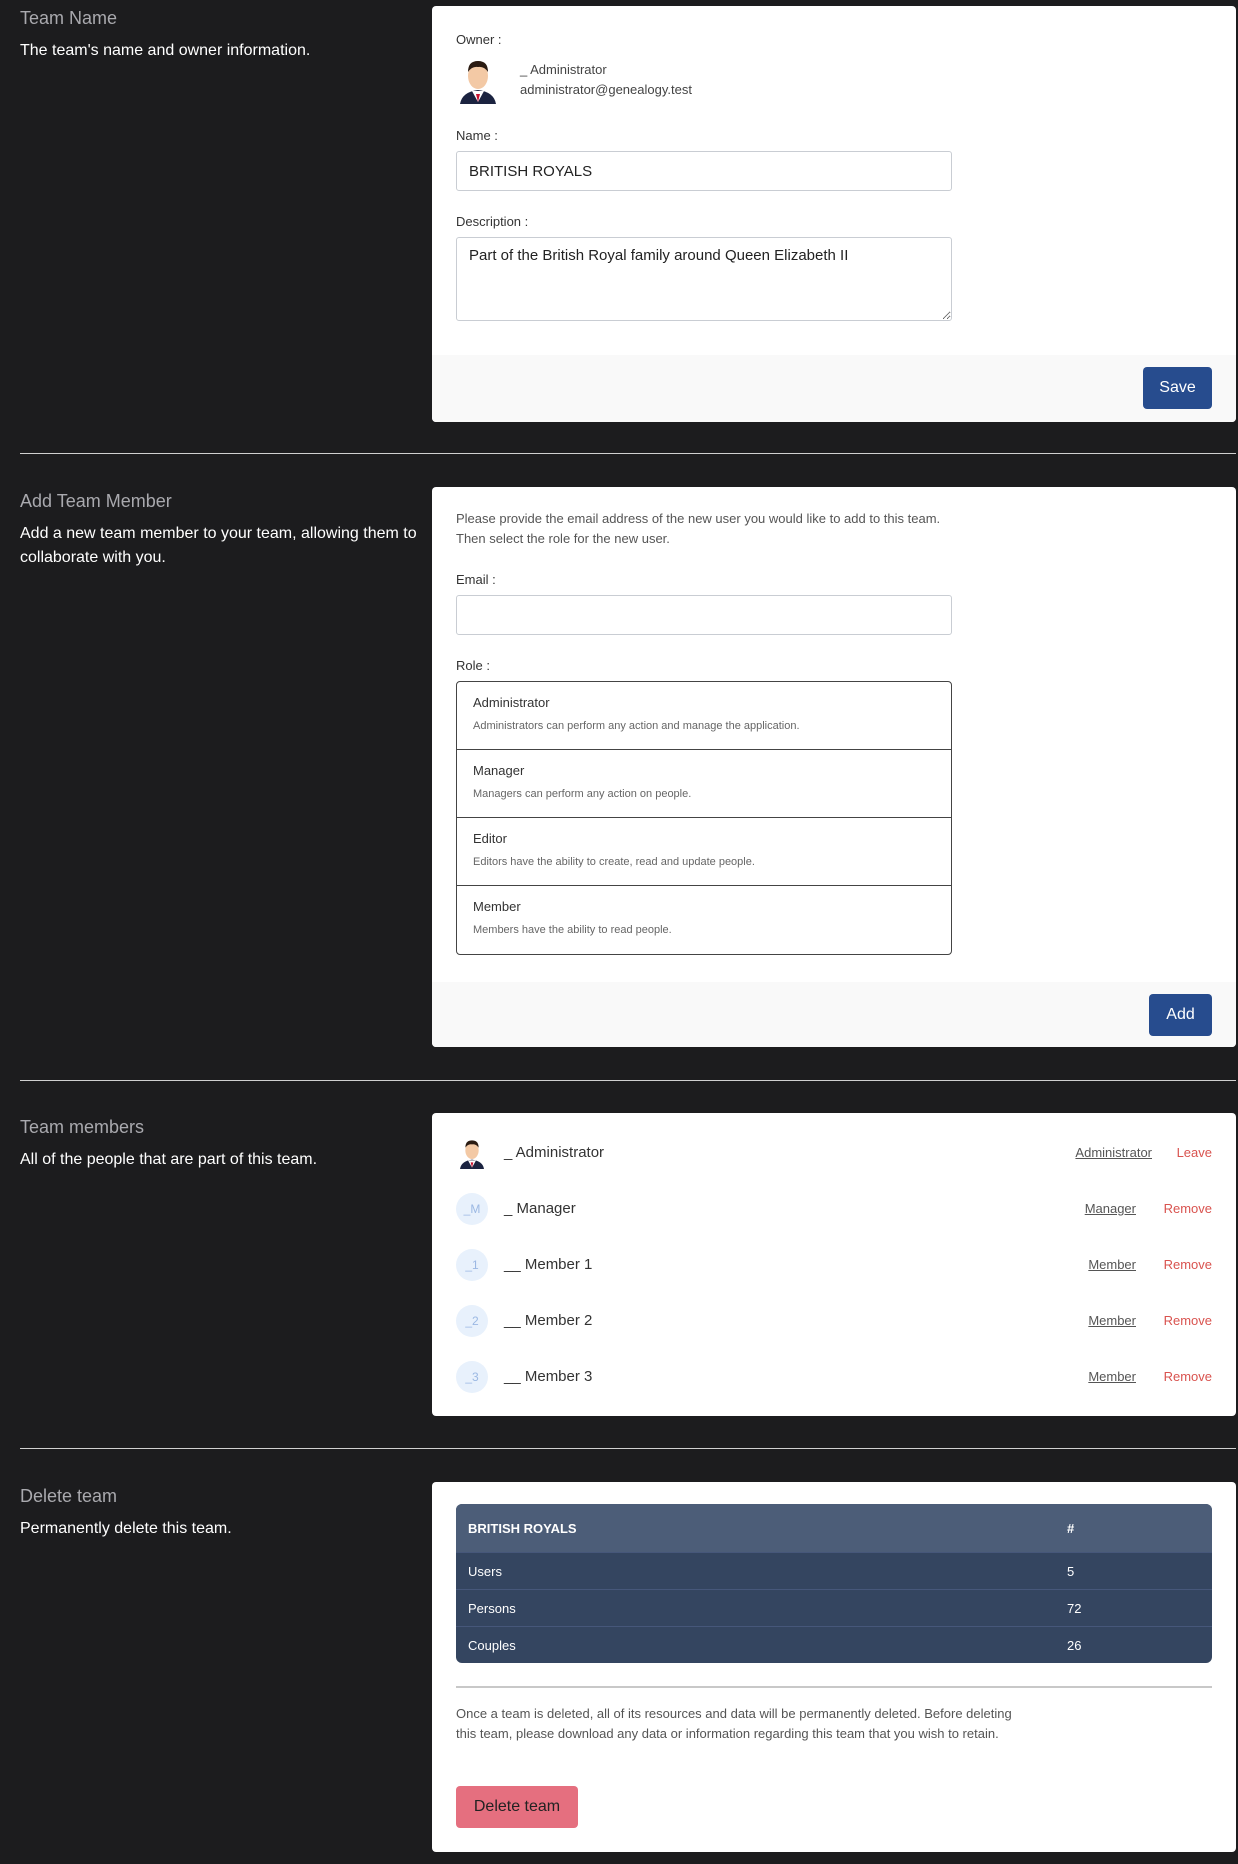 This screenshot has height=1864, width=1238. Describe the element at coordinates (1133, 1528) in the screenshot. I see `table-header-count: #` at that location.